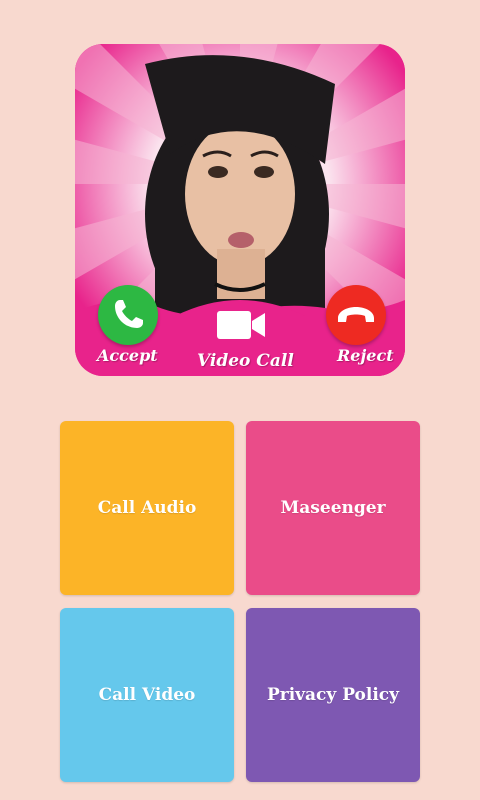 This screenshot has width=480, height=800. I want to click on call-video-tile: Call Video, so click(147, 695).